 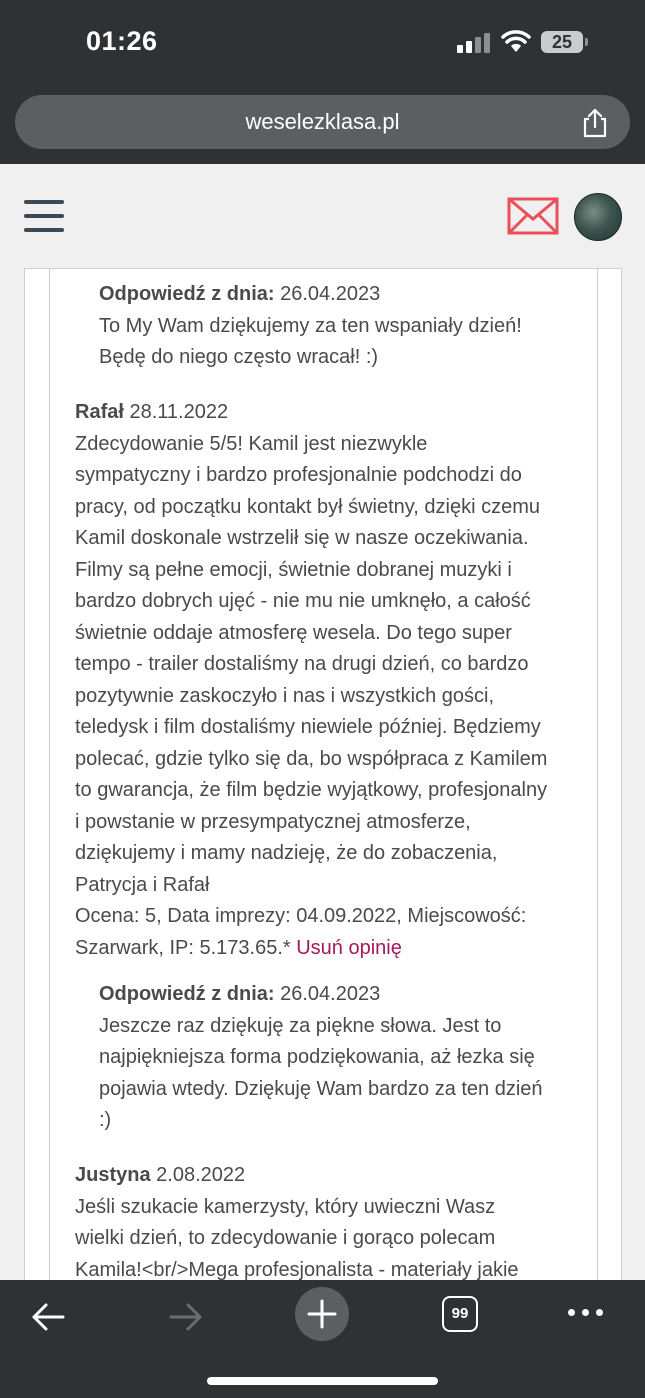 I want to click on new-tab-button, so click(x=322, y=1314).